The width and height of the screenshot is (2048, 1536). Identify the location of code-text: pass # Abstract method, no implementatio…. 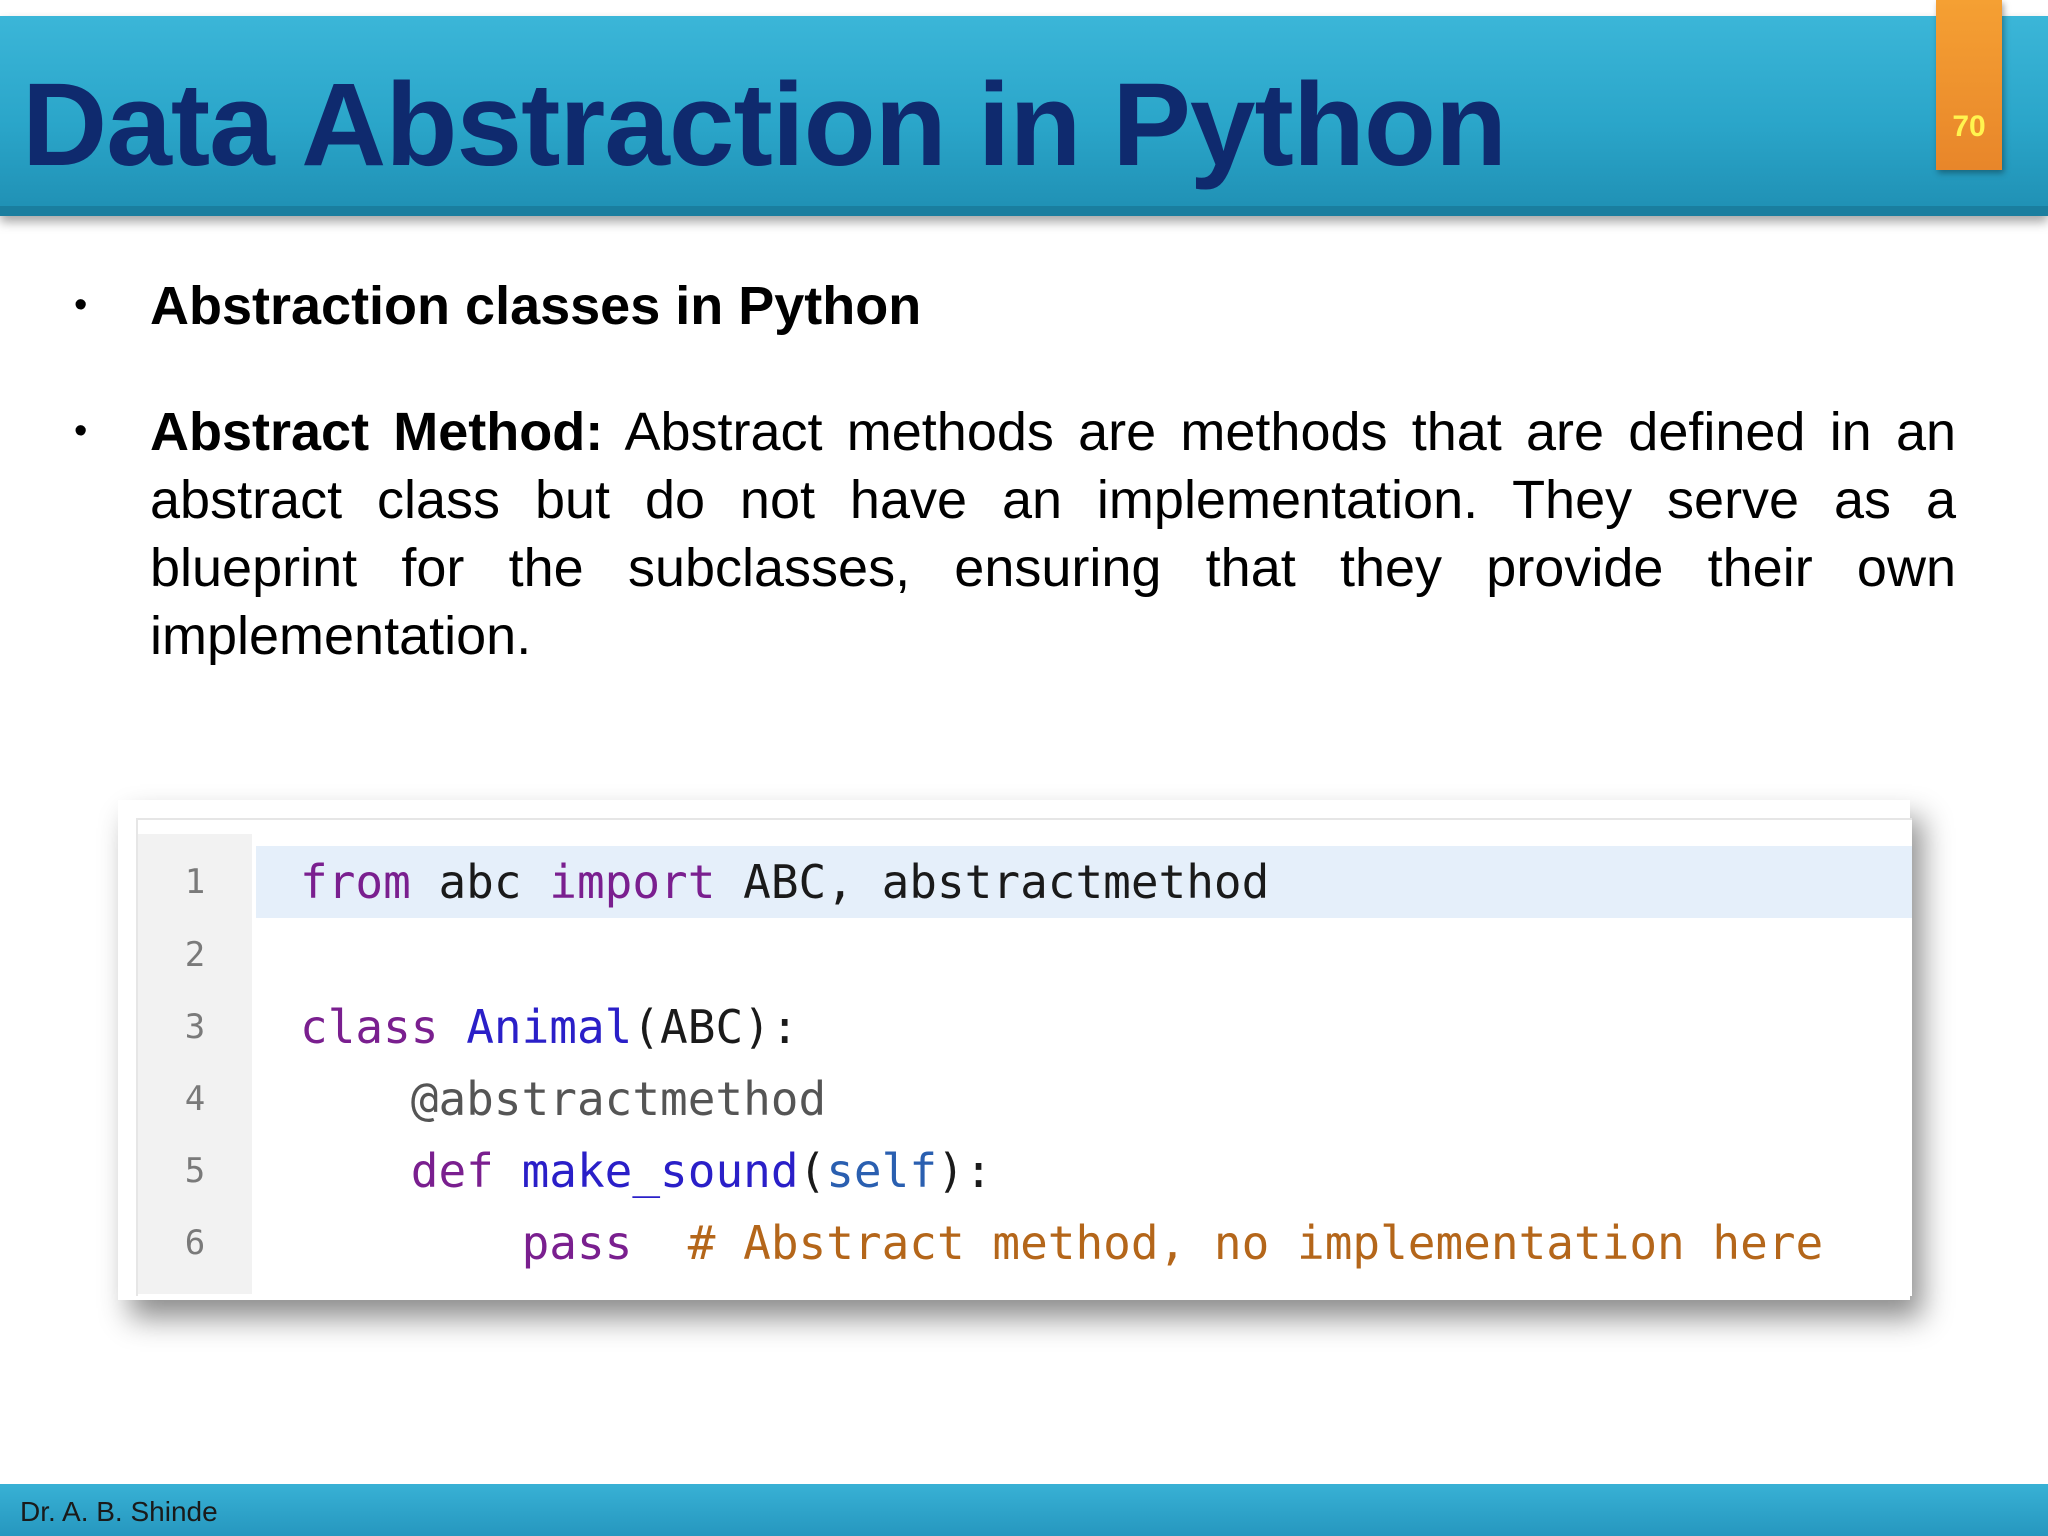
(1172, 1243).